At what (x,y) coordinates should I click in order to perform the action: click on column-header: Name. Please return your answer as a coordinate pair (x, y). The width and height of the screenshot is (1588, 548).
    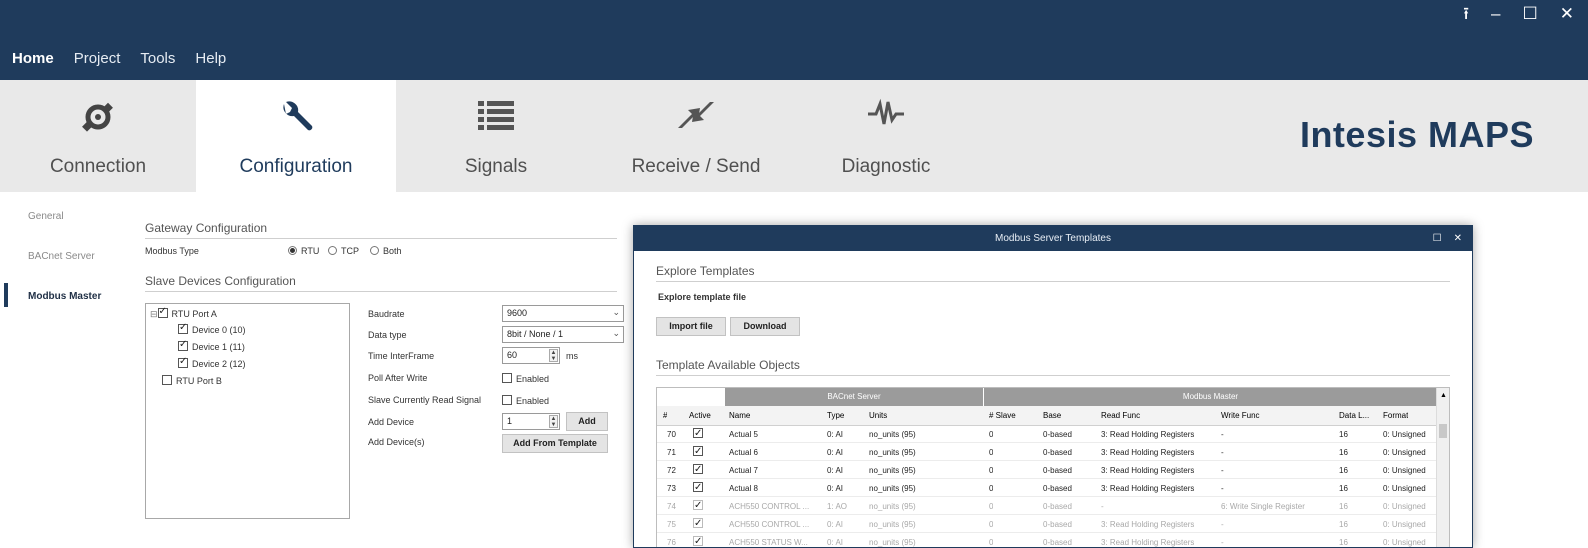
    Looking at the image, I should click on (739, 416).